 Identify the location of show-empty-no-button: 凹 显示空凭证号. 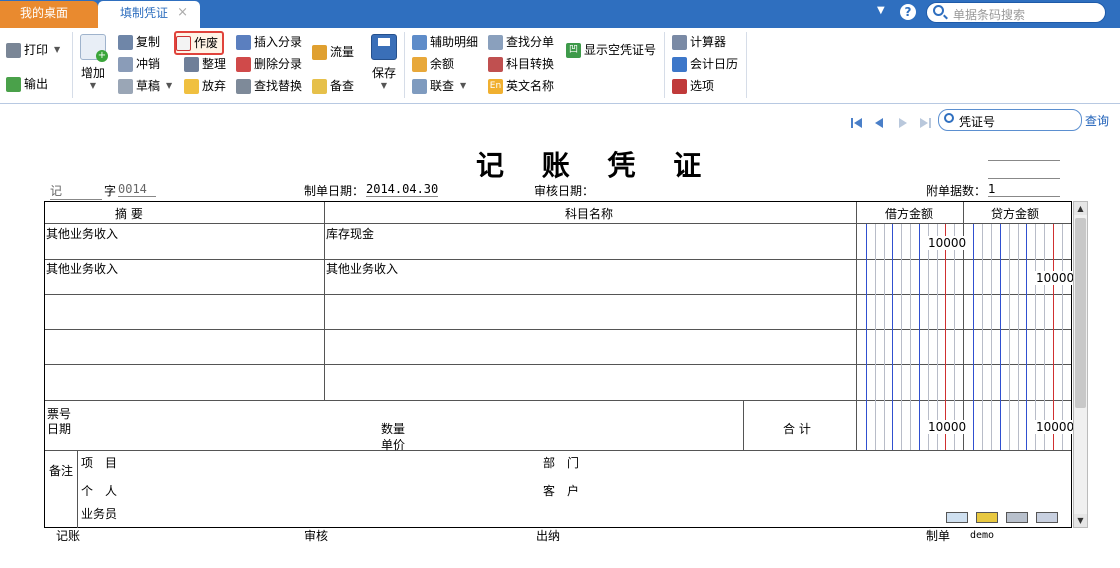
(611, 50).